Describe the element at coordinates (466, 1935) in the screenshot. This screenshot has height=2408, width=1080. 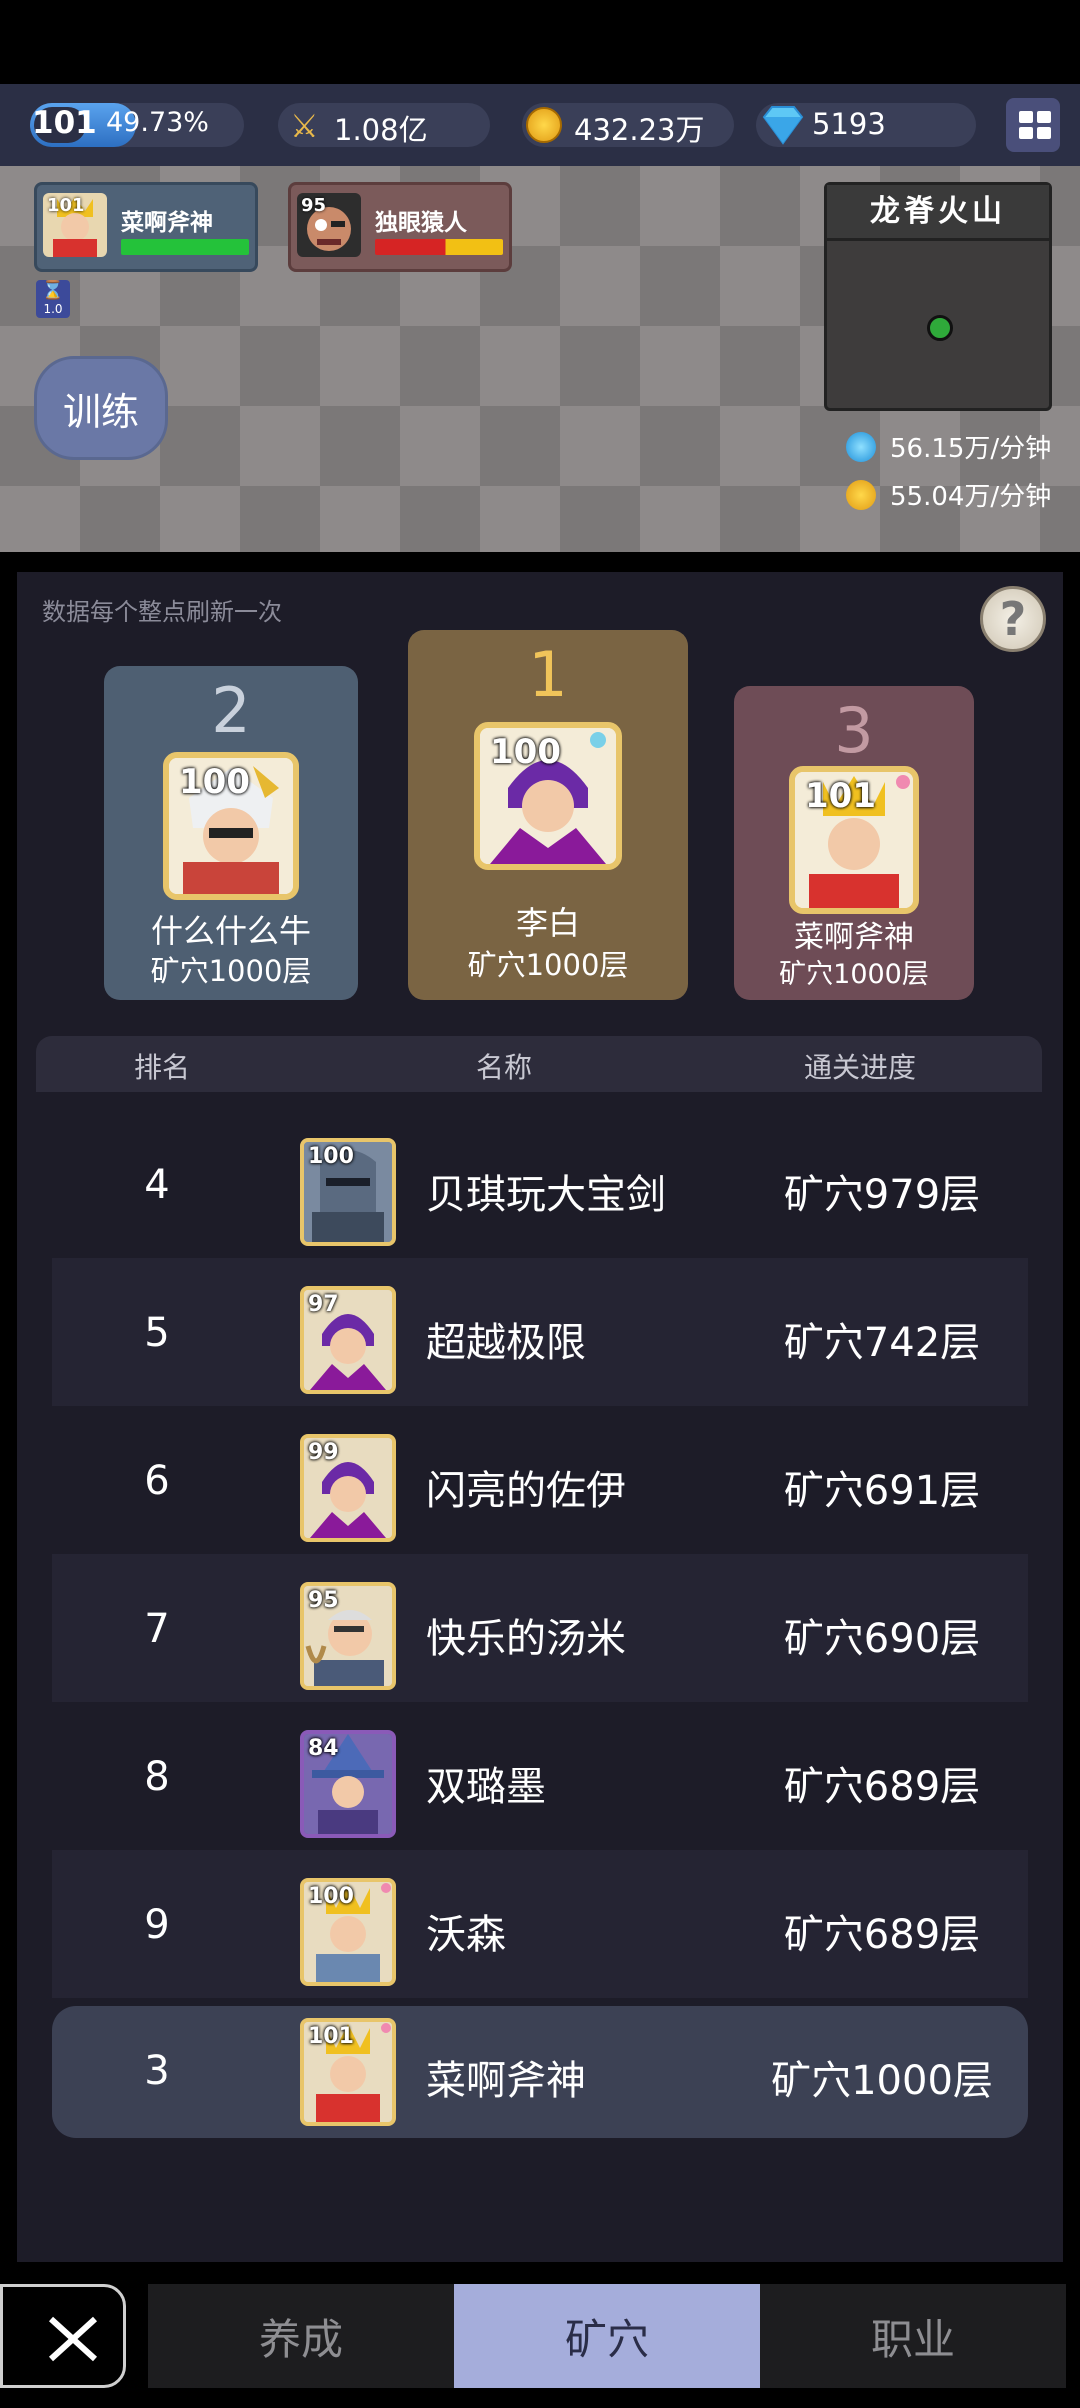
I see `row-name: 沃森` at that location.